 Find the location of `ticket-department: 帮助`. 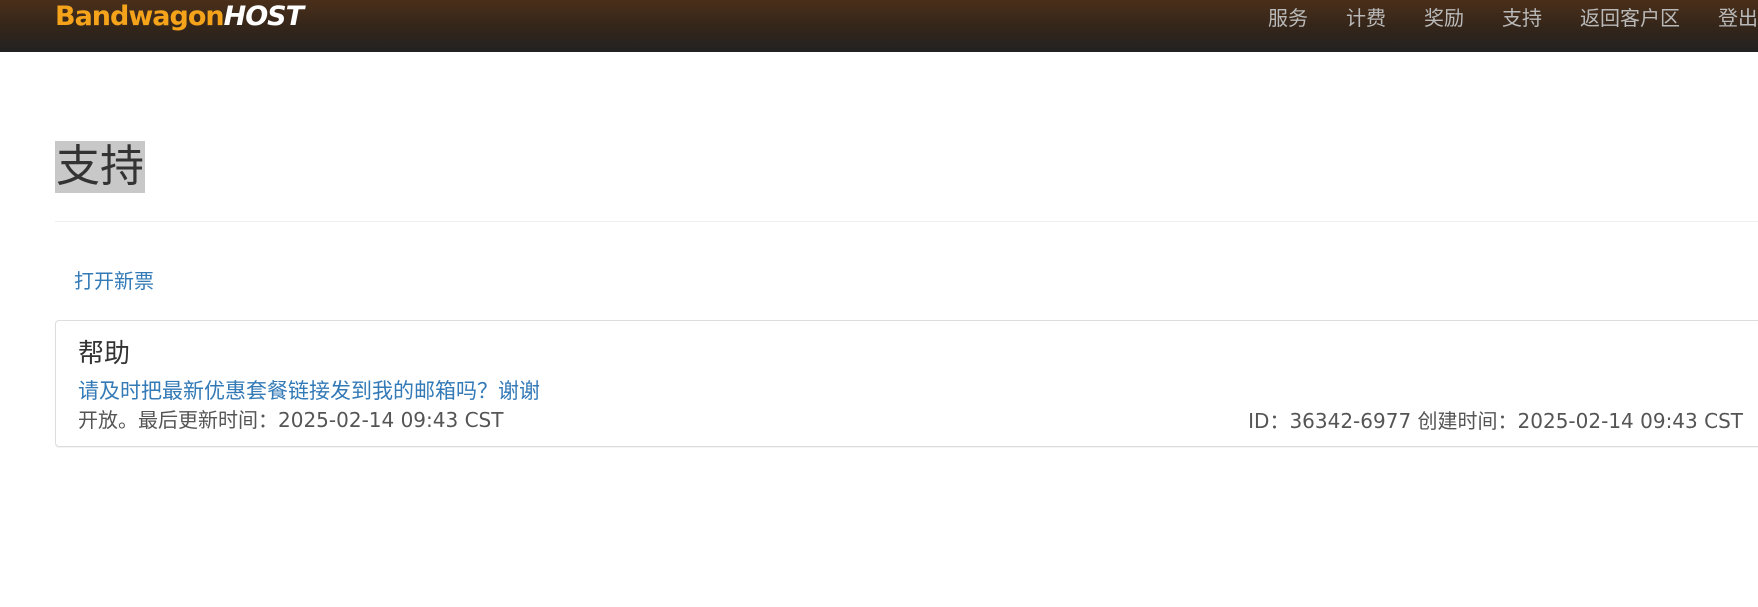

ticket-department: 帮助 is located at coordinates (104, 354).